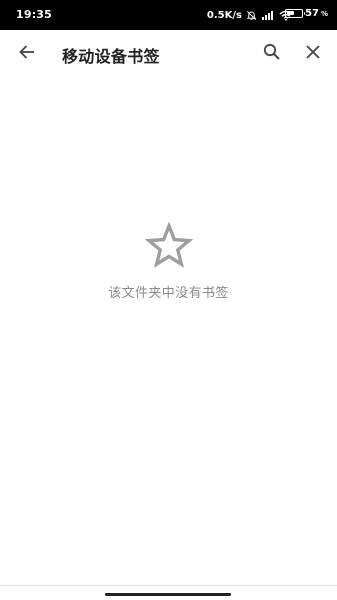  Describe the element at coordinates (268, 15) in the screenshot. I see `signal-icon` at that location.